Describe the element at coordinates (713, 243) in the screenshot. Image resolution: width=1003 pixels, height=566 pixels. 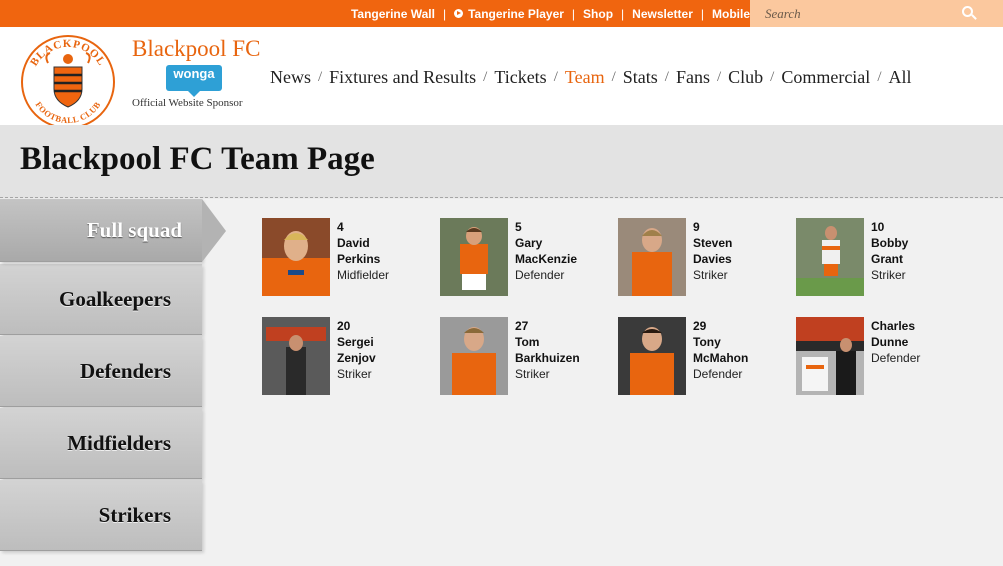
I see `player-first-name: Steven` at that location.